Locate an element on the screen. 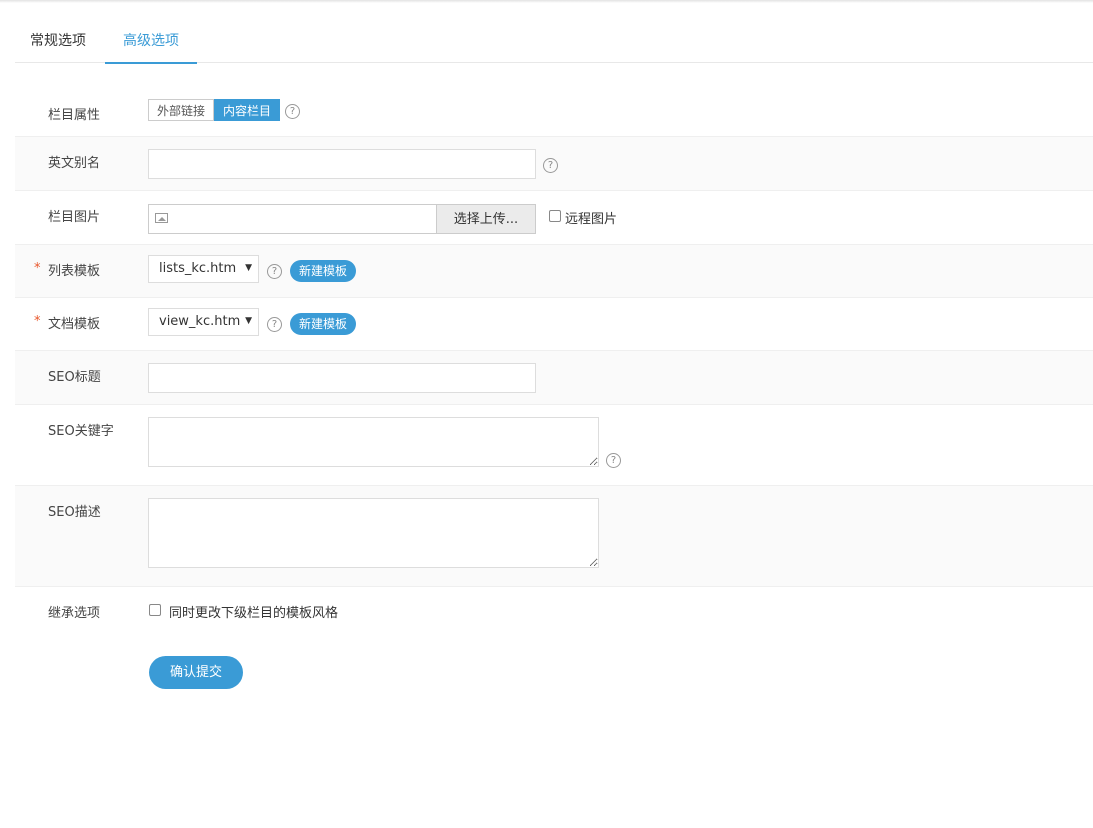 This screenshot has width=1093, height=828. alias-input is located at coordinates (342, 164).